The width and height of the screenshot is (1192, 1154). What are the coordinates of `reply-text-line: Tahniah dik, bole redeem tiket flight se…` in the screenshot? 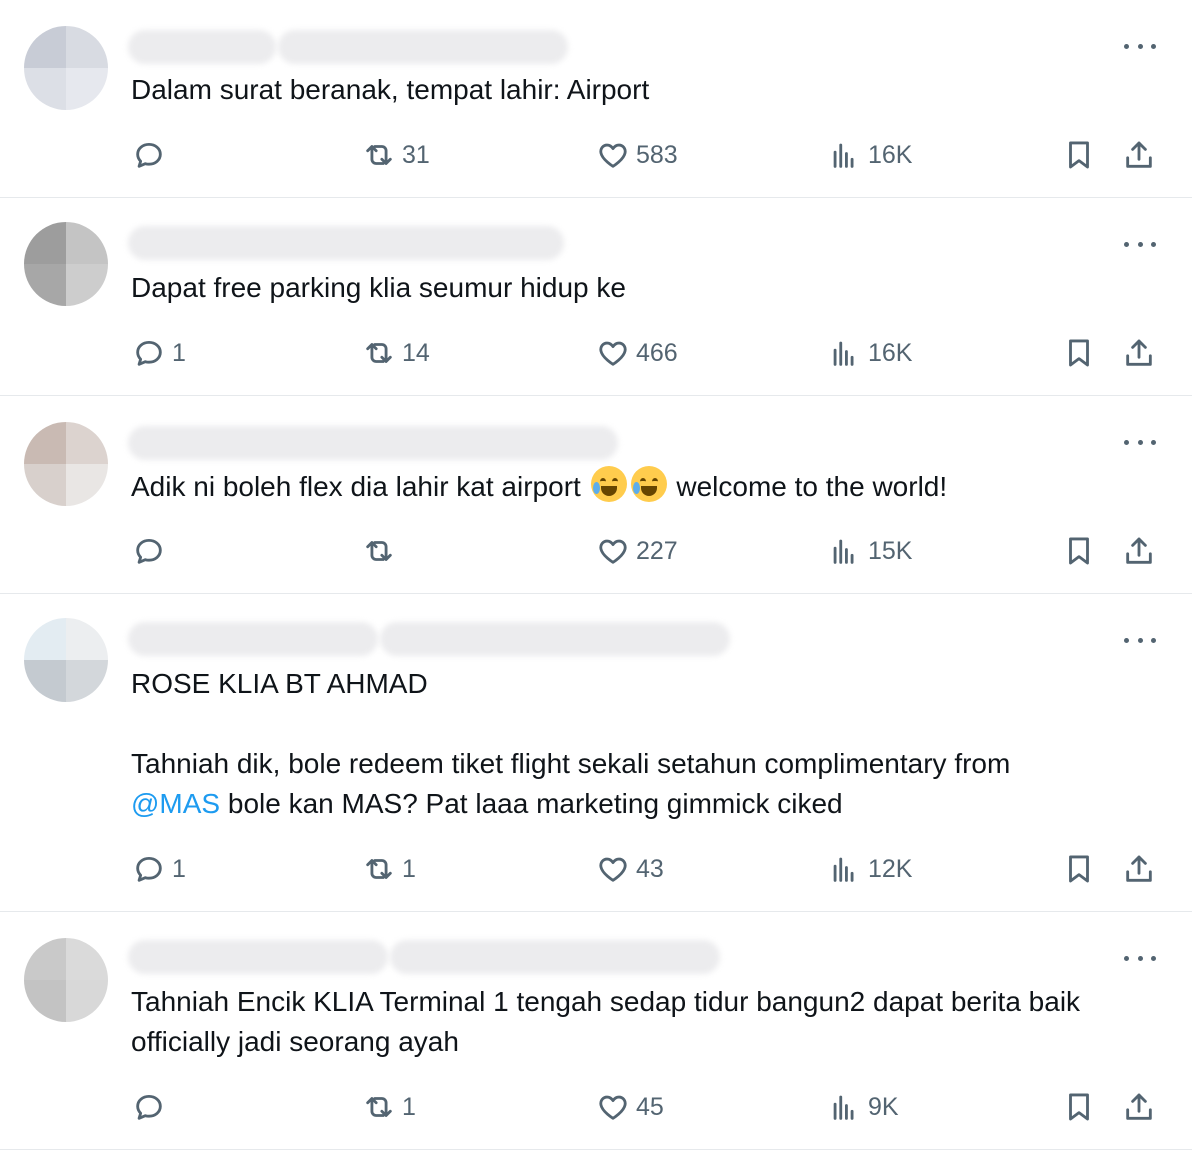 It's located at (571, 763).